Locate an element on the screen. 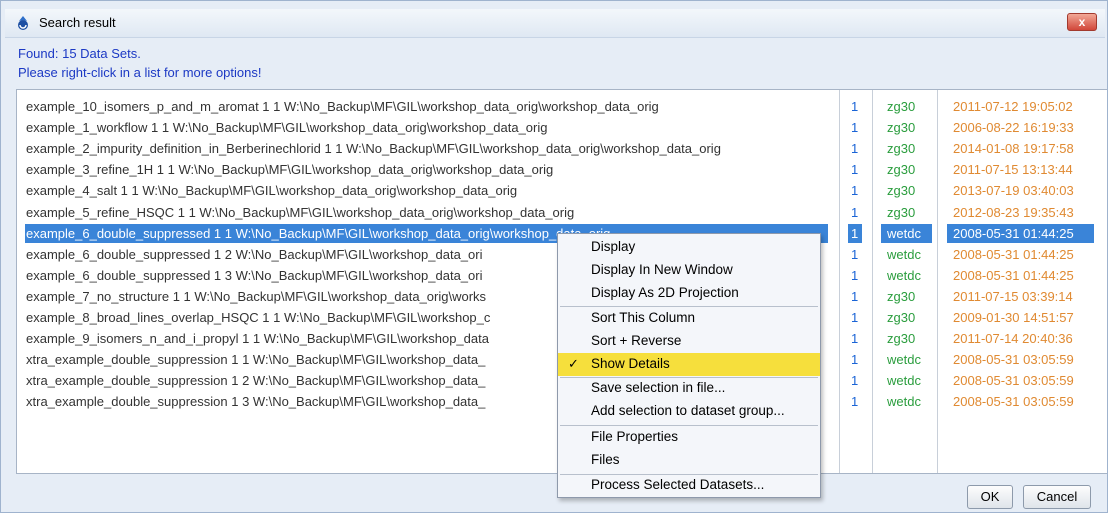 Image resolution: width=1108 pixels, height=513 pixels. menu-item-sort-reverse: Sort + Reverse is located at coordinates (689, 341).